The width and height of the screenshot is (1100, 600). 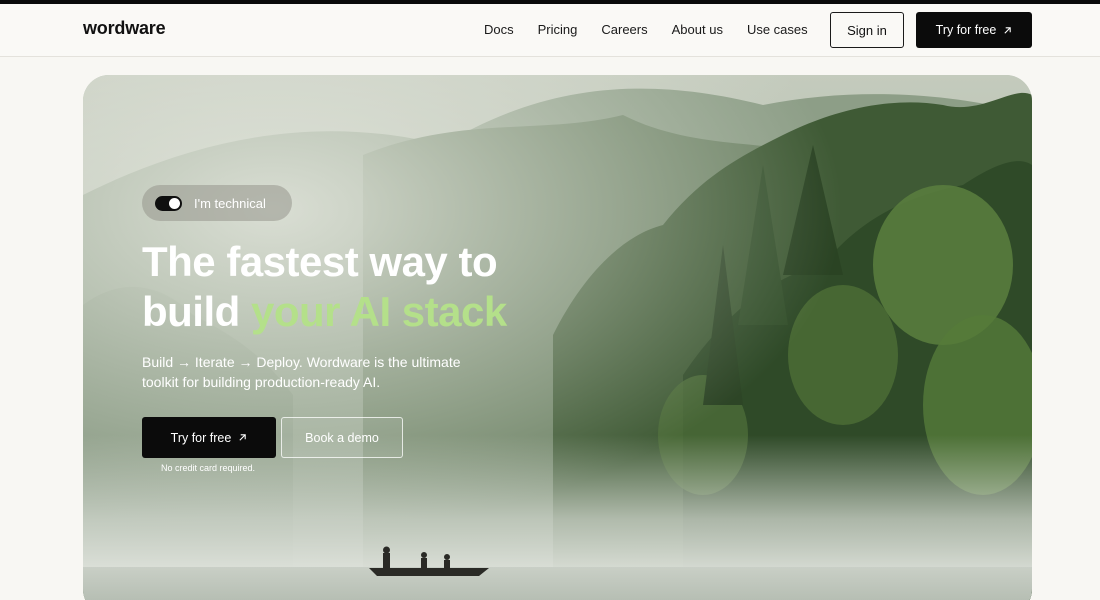 I want to click on toggle-knob, so click(x=174, y=203).